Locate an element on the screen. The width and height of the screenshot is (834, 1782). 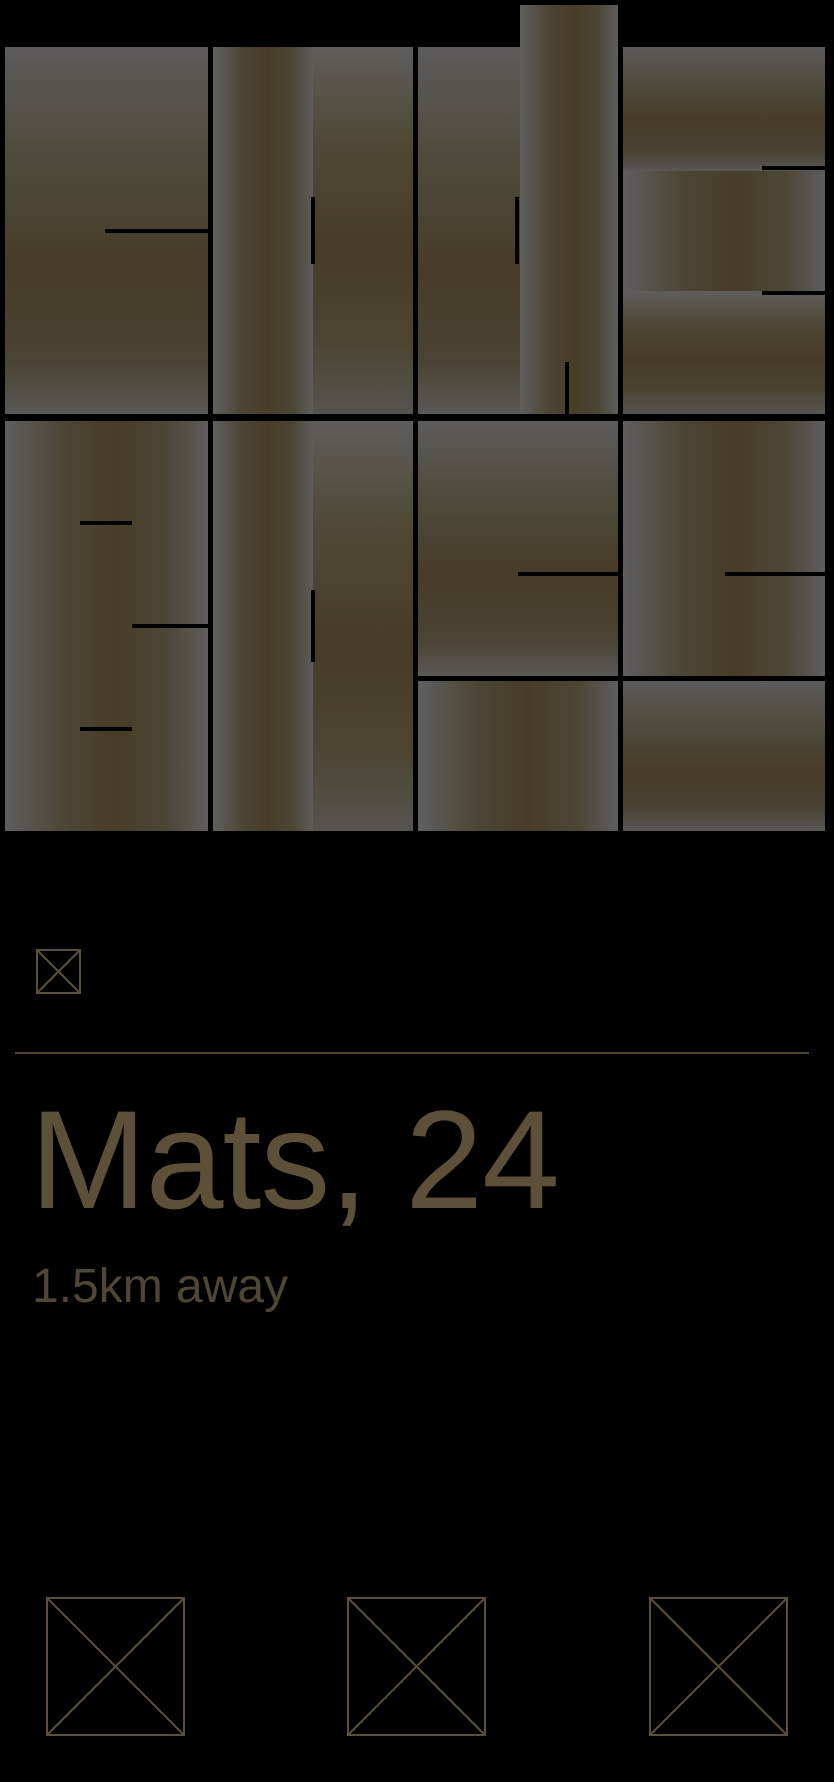
action-middle-button is located at coordinates (416, 1666).